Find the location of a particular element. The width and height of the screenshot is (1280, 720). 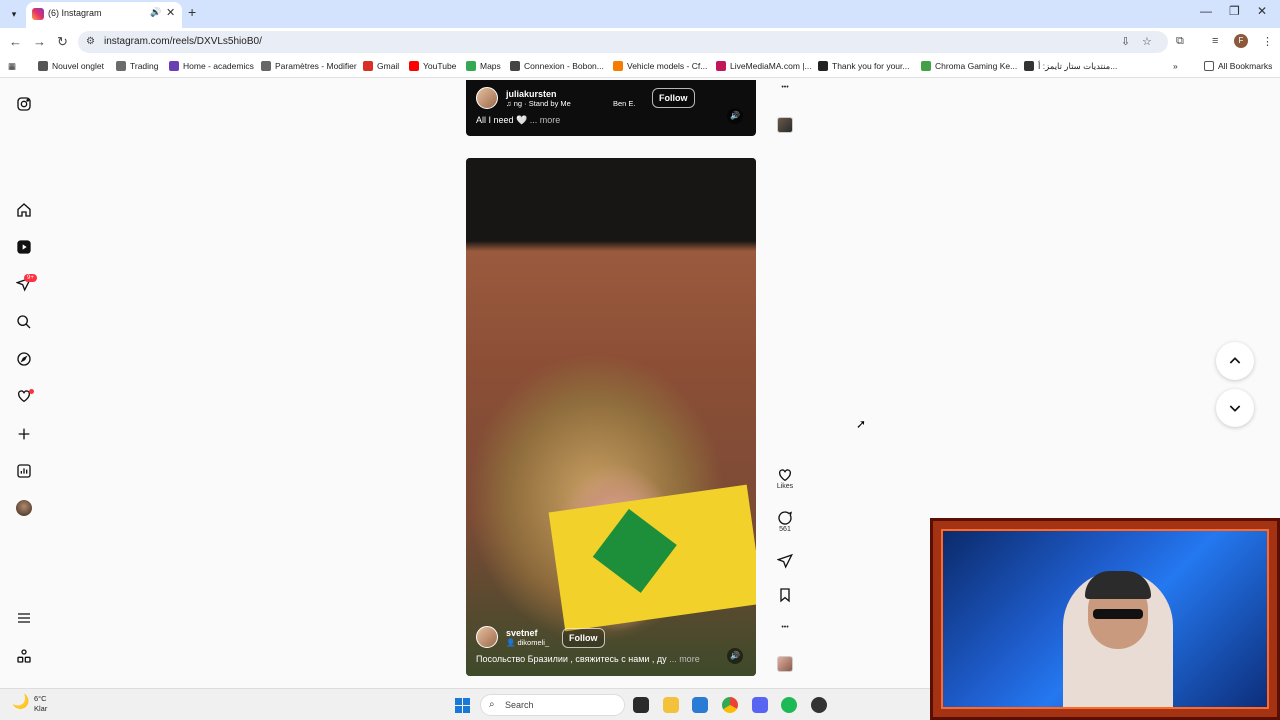

share-button is located at coordinates (785, 561).